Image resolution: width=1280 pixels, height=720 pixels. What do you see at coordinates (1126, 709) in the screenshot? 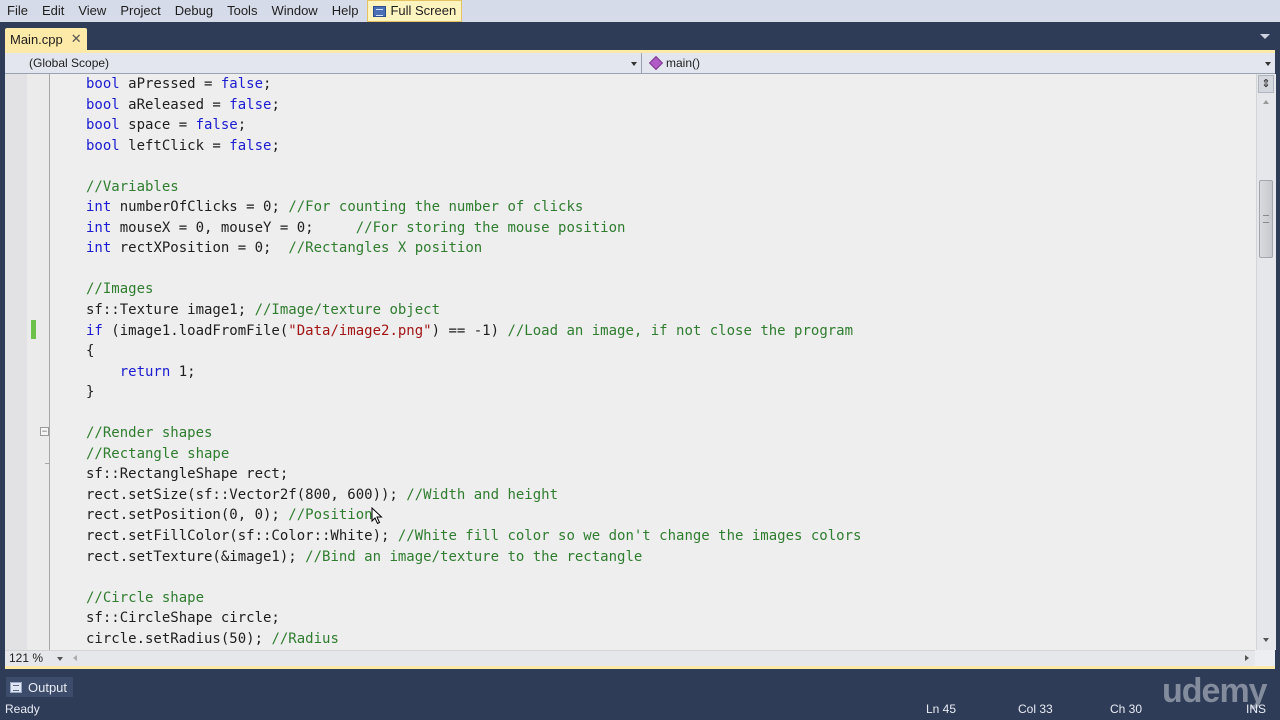
I see `status-char: Ch 30` at bounding box center [1126, 709].